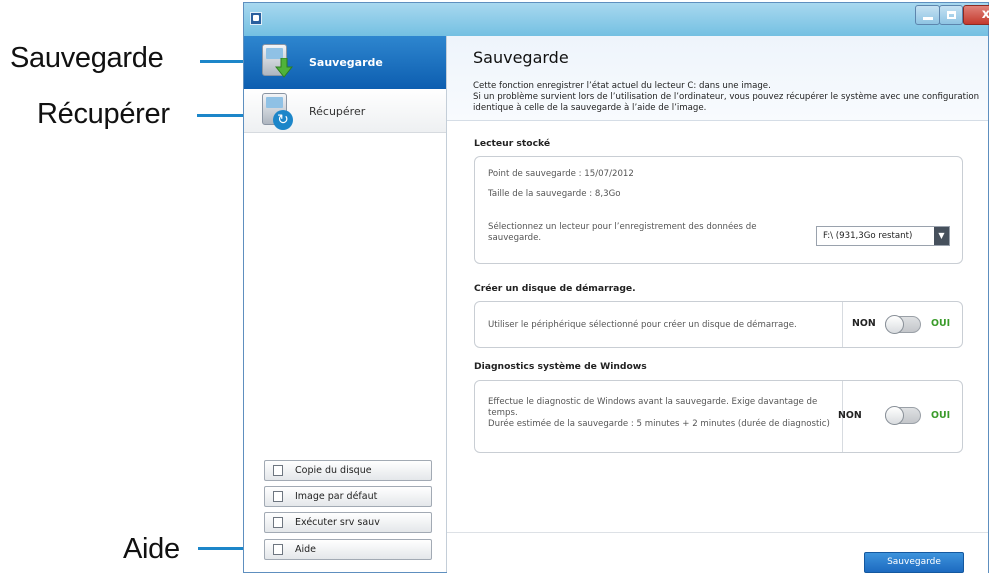 The image size is (989, 575). What do you see at coordinates (337, 111) in the screenshot?
I see `sidebar-item-label: Récupérer` at bounding box center [337, 111].